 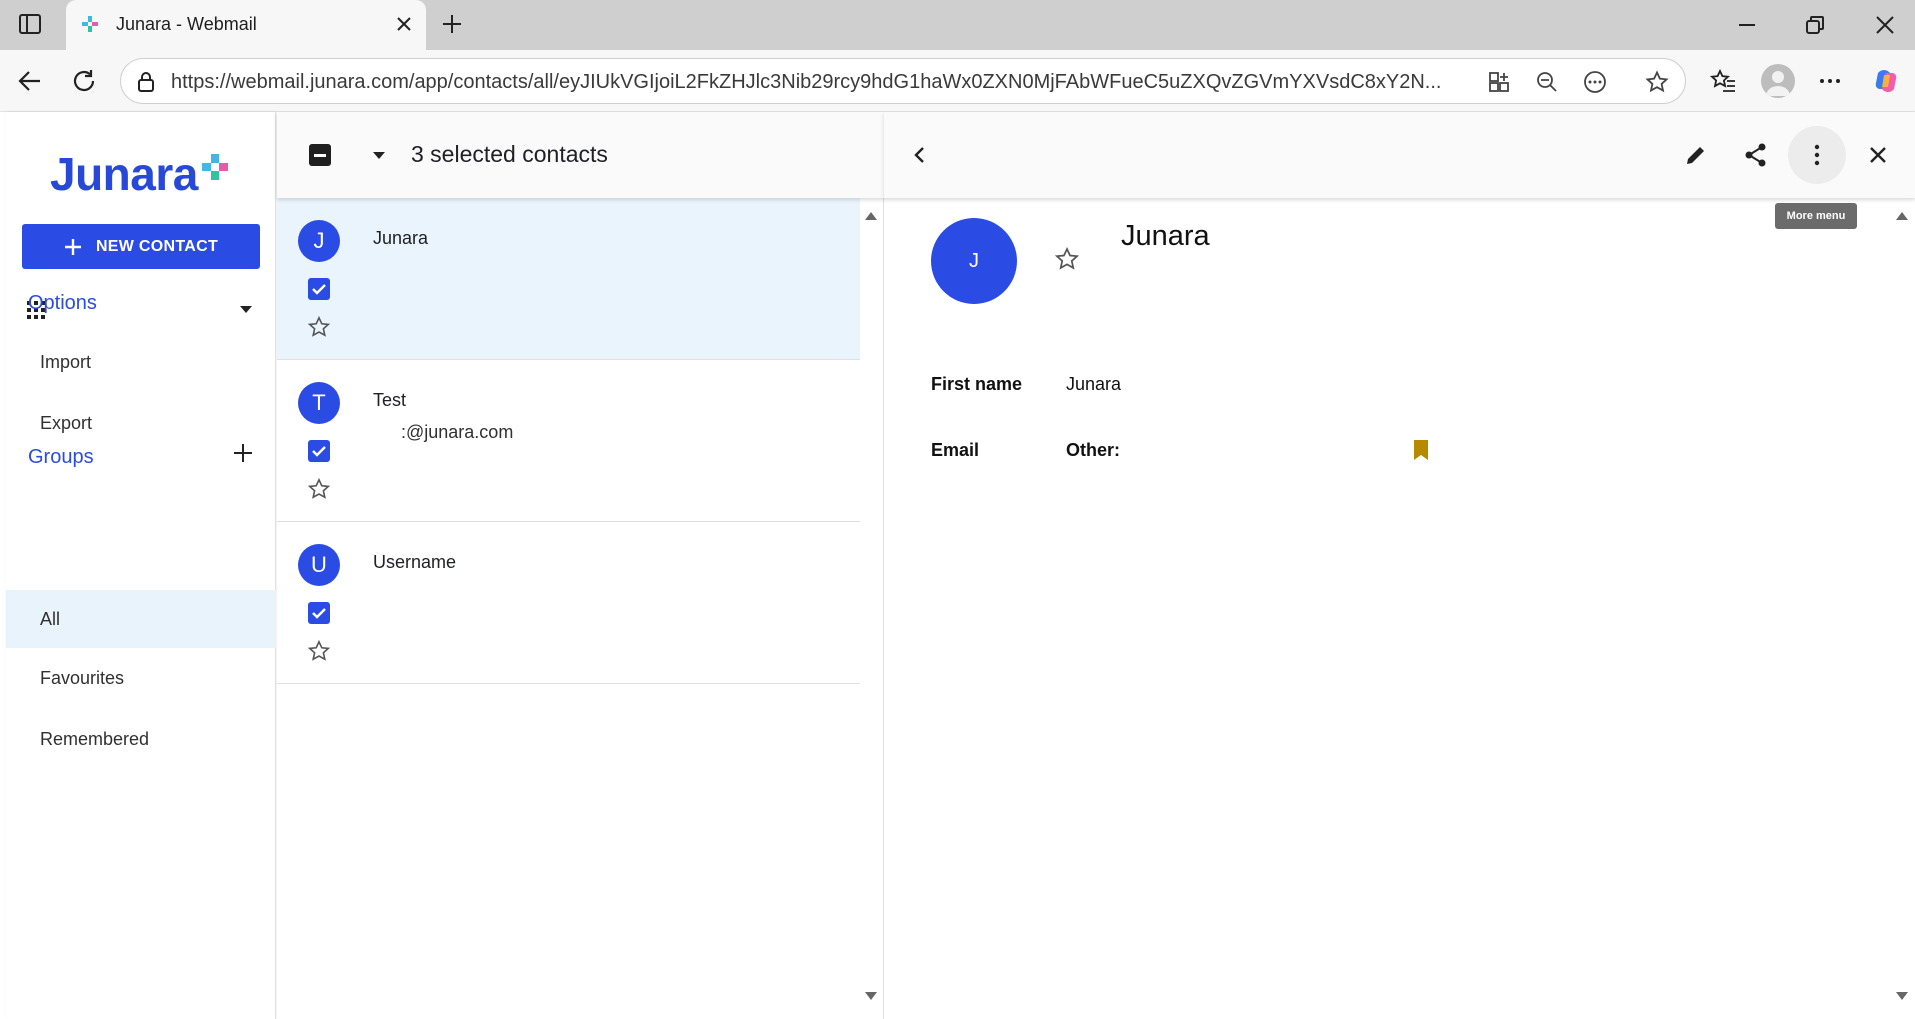 I want to click on contact-email: :@junara.com, so click(x=457, y=432).